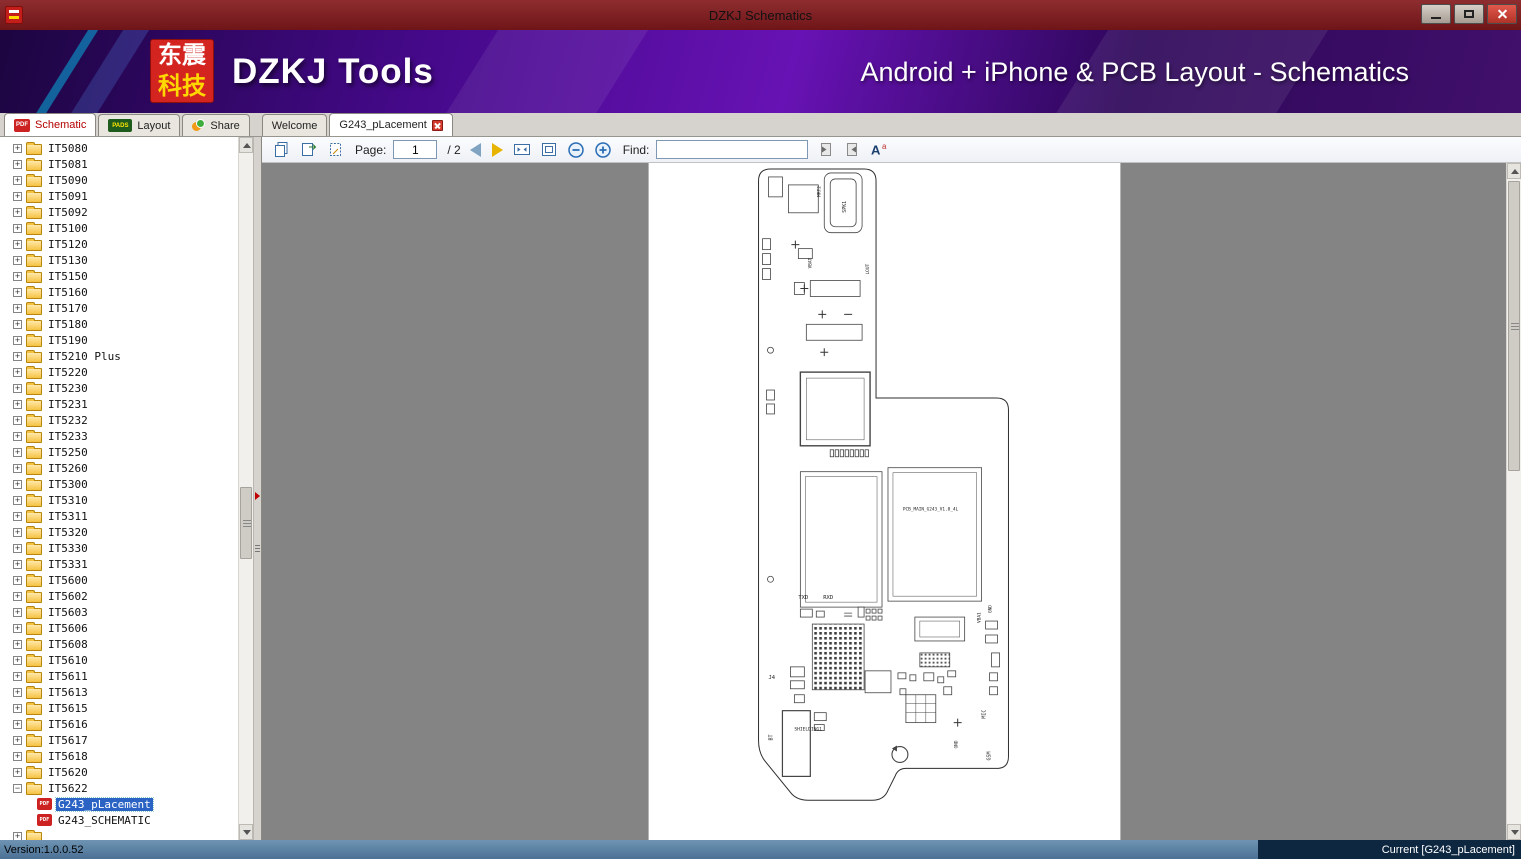 This screenshot has height=859, width=1521. I want to click on zoom-out-icon, so click(576, 150).